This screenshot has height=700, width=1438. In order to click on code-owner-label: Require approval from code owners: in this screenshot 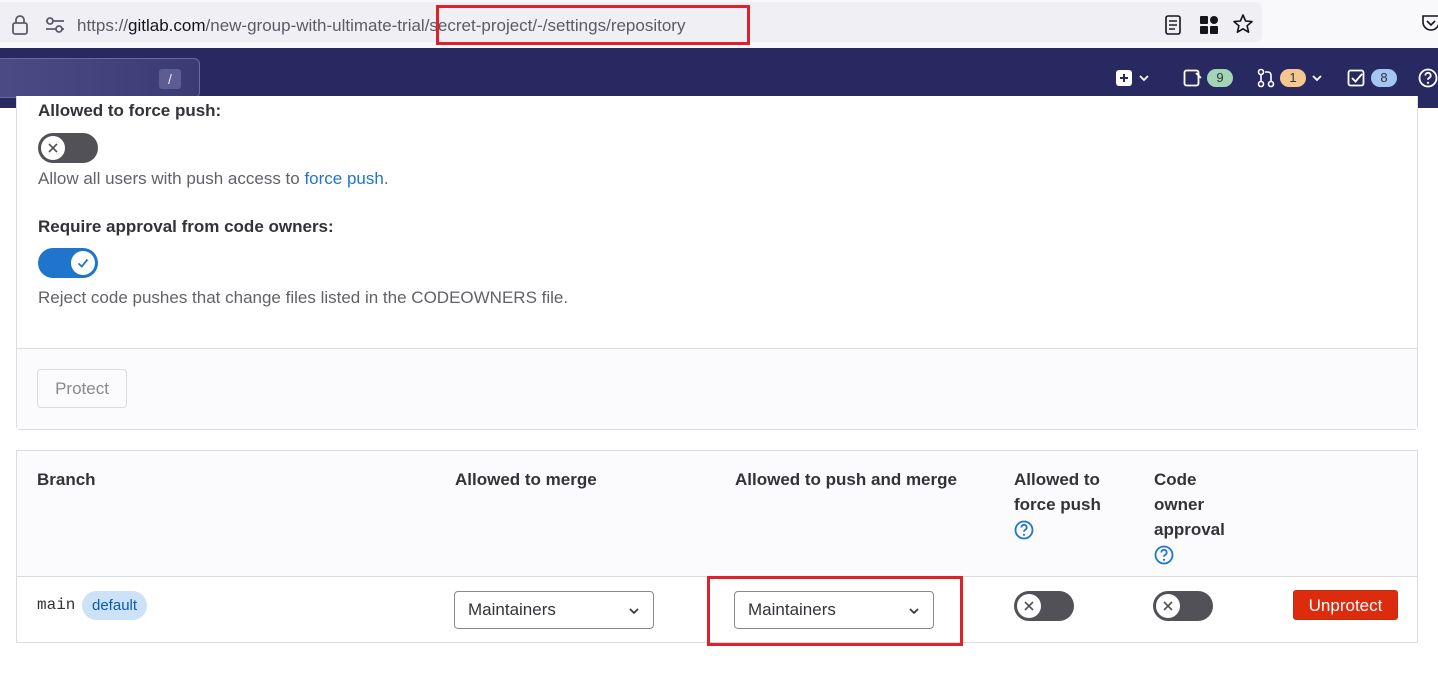, I will do `click(186, 226)`.